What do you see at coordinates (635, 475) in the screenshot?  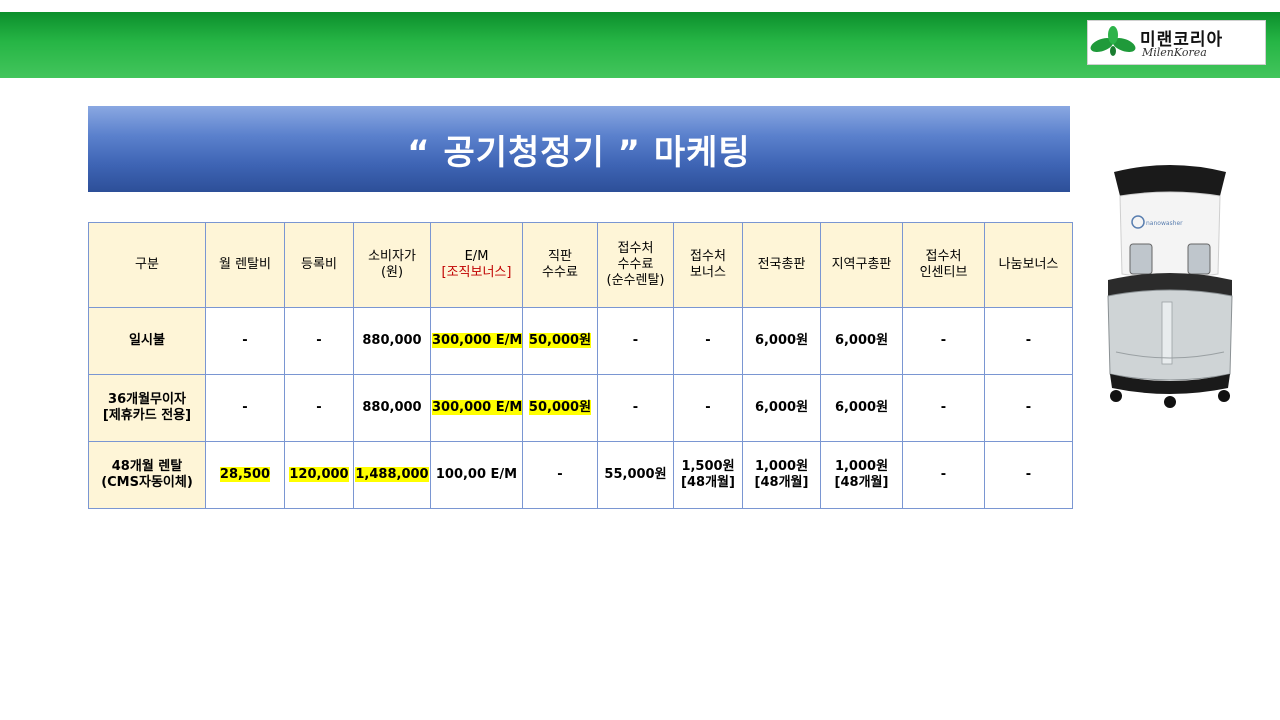 I see `table-cell: 55,000원` at bounding box center [635, 475].